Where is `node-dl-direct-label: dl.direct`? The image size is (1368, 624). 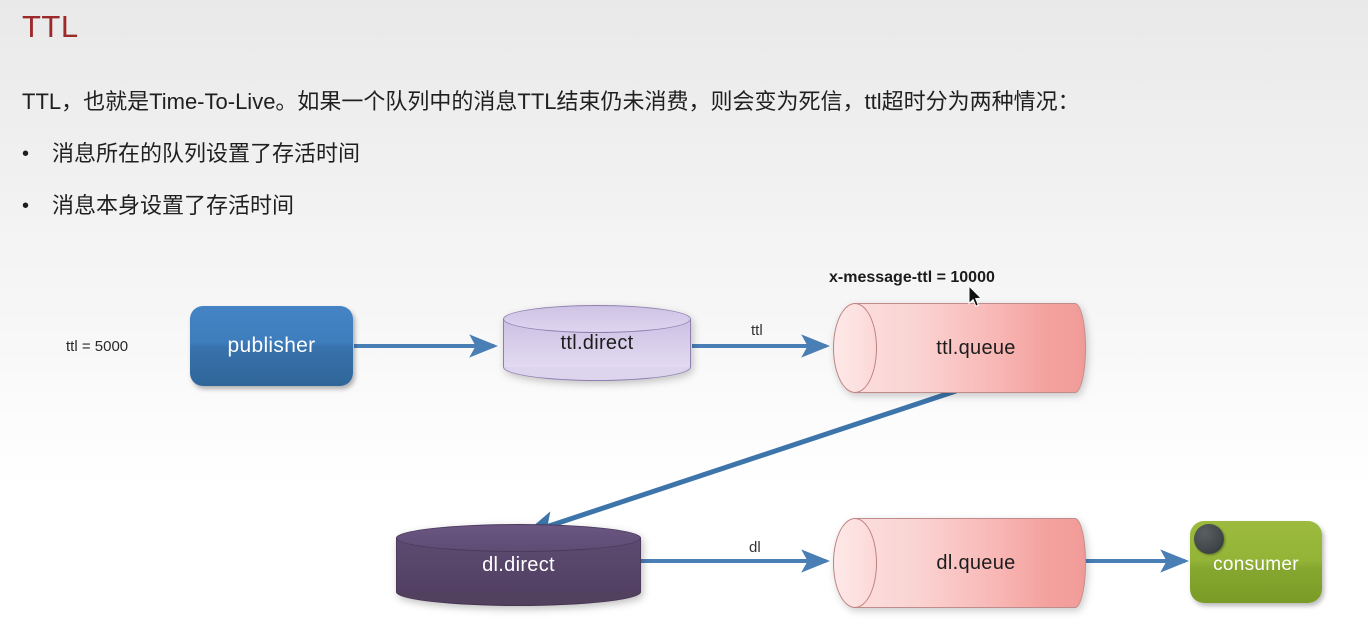
node-dl-direct-label: dl.direct is located at coordinates (518, 564).